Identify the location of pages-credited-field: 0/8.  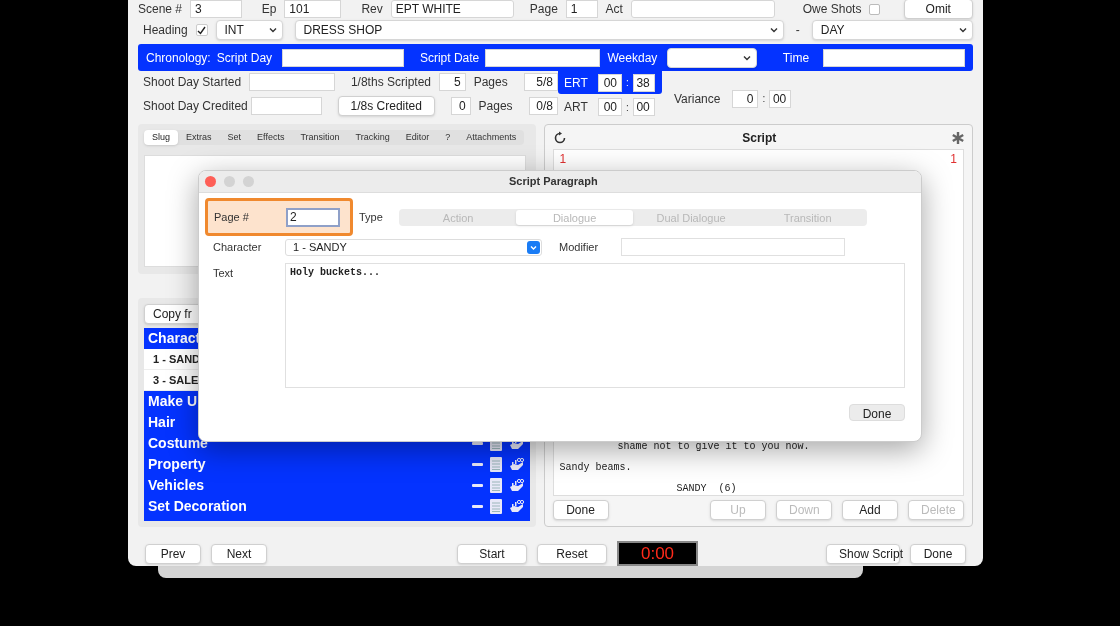
(543, 105).